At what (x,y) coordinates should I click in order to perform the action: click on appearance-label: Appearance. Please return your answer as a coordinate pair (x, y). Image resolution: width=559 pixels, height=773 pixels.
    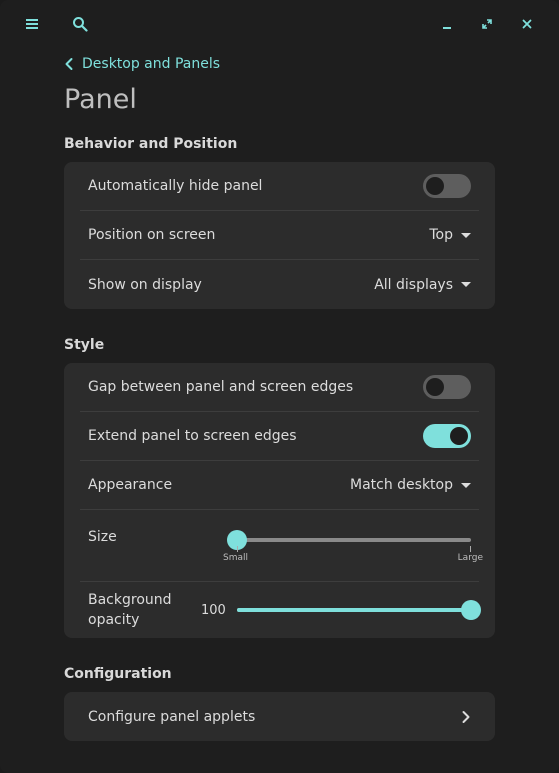
    Looking at the image, I should click on (130, 485).